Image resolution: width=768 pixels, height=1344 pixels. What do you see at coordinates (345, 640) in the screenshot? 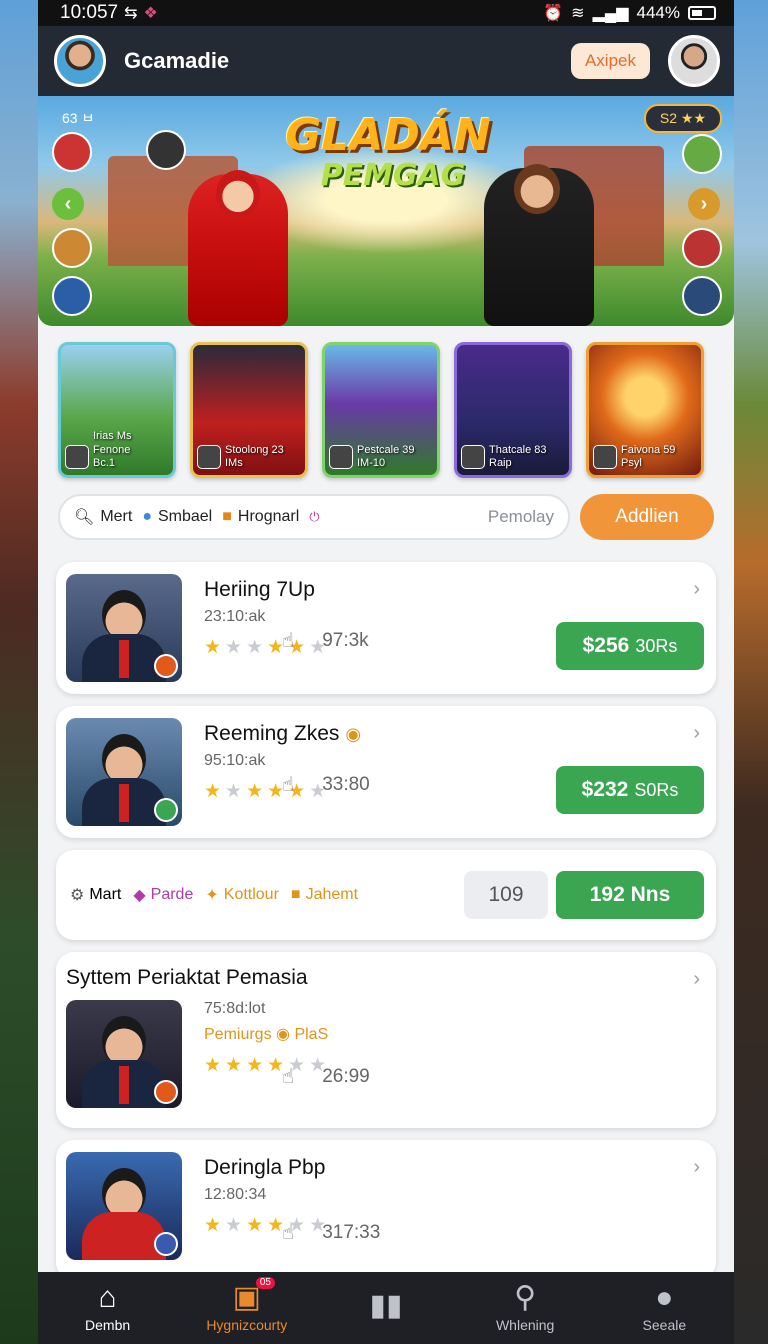
I see `item-meta: 97:3k` at bounding box center [345, 640].